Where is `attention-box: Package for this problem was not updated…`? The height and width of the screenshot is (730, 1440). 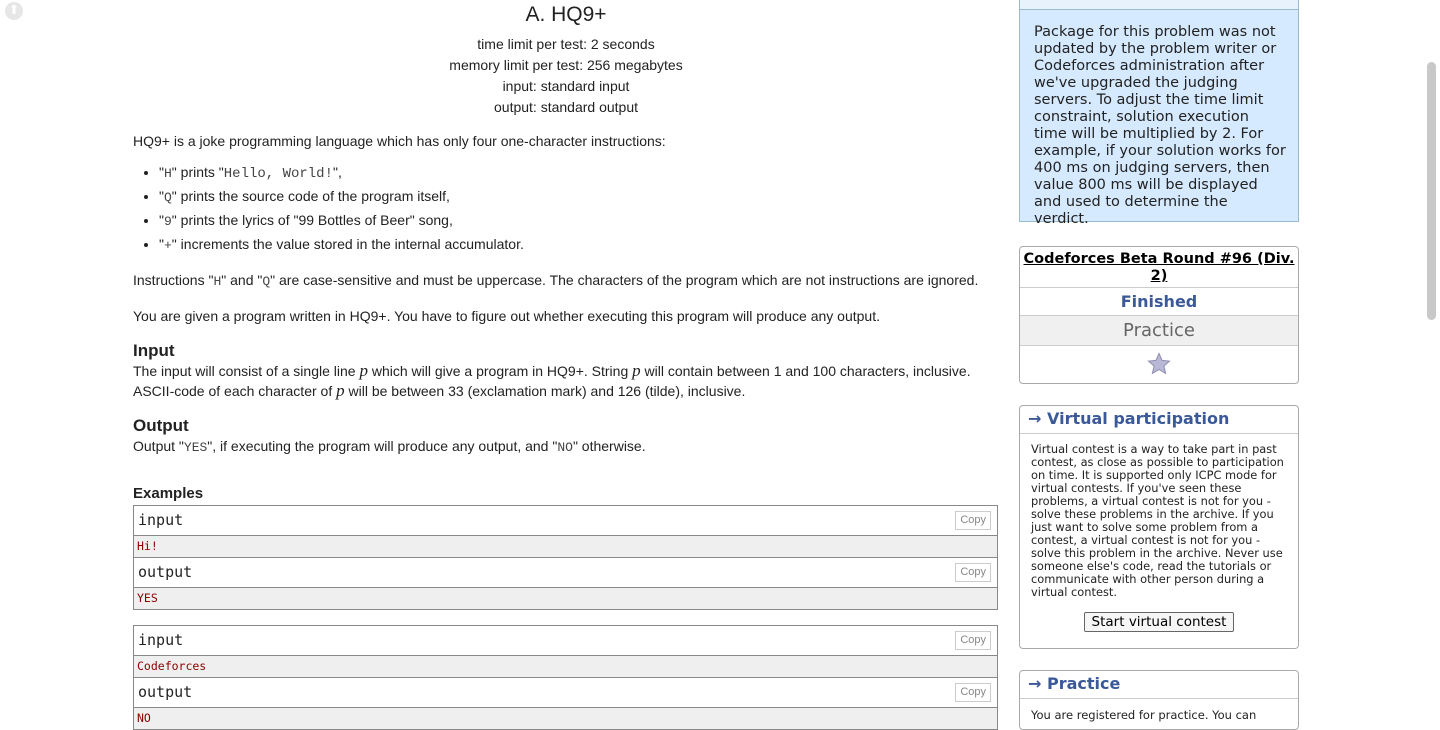 attention-box: Package for this problem was not updated… is located at coordinates (1159, 113).